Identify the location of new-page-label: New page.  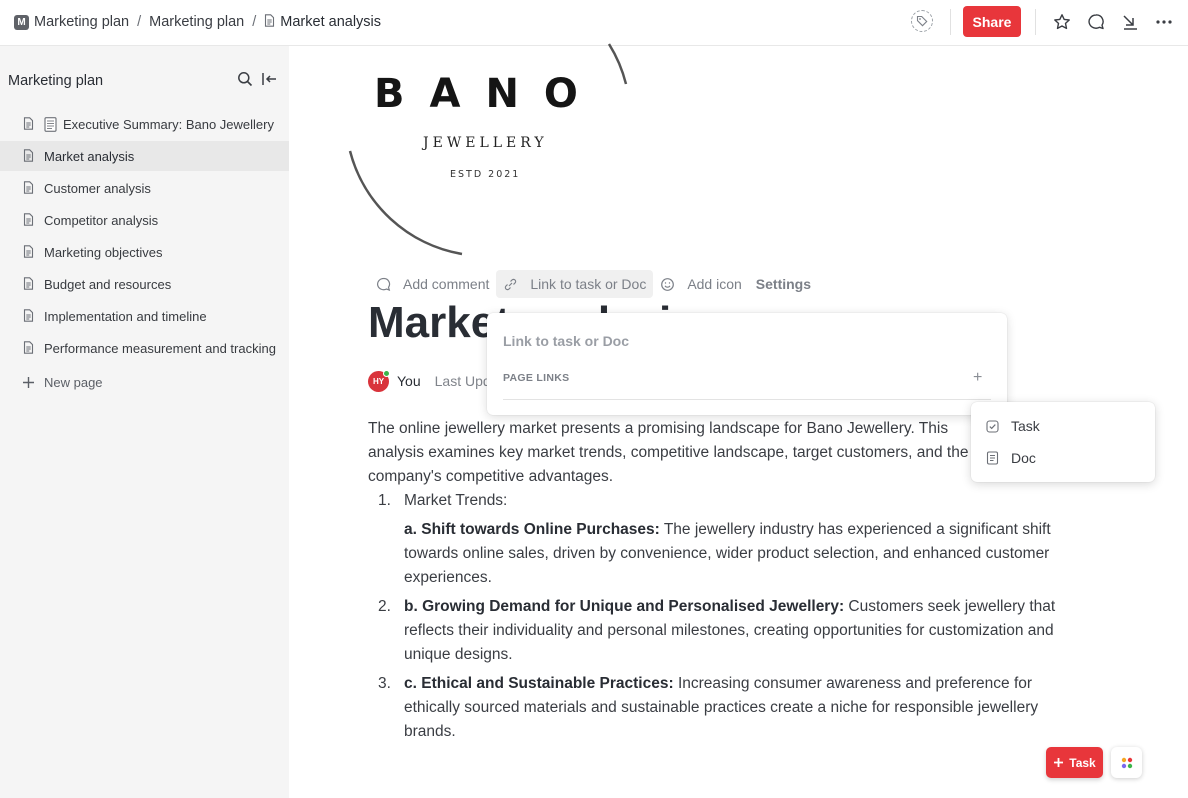
(73, 382).